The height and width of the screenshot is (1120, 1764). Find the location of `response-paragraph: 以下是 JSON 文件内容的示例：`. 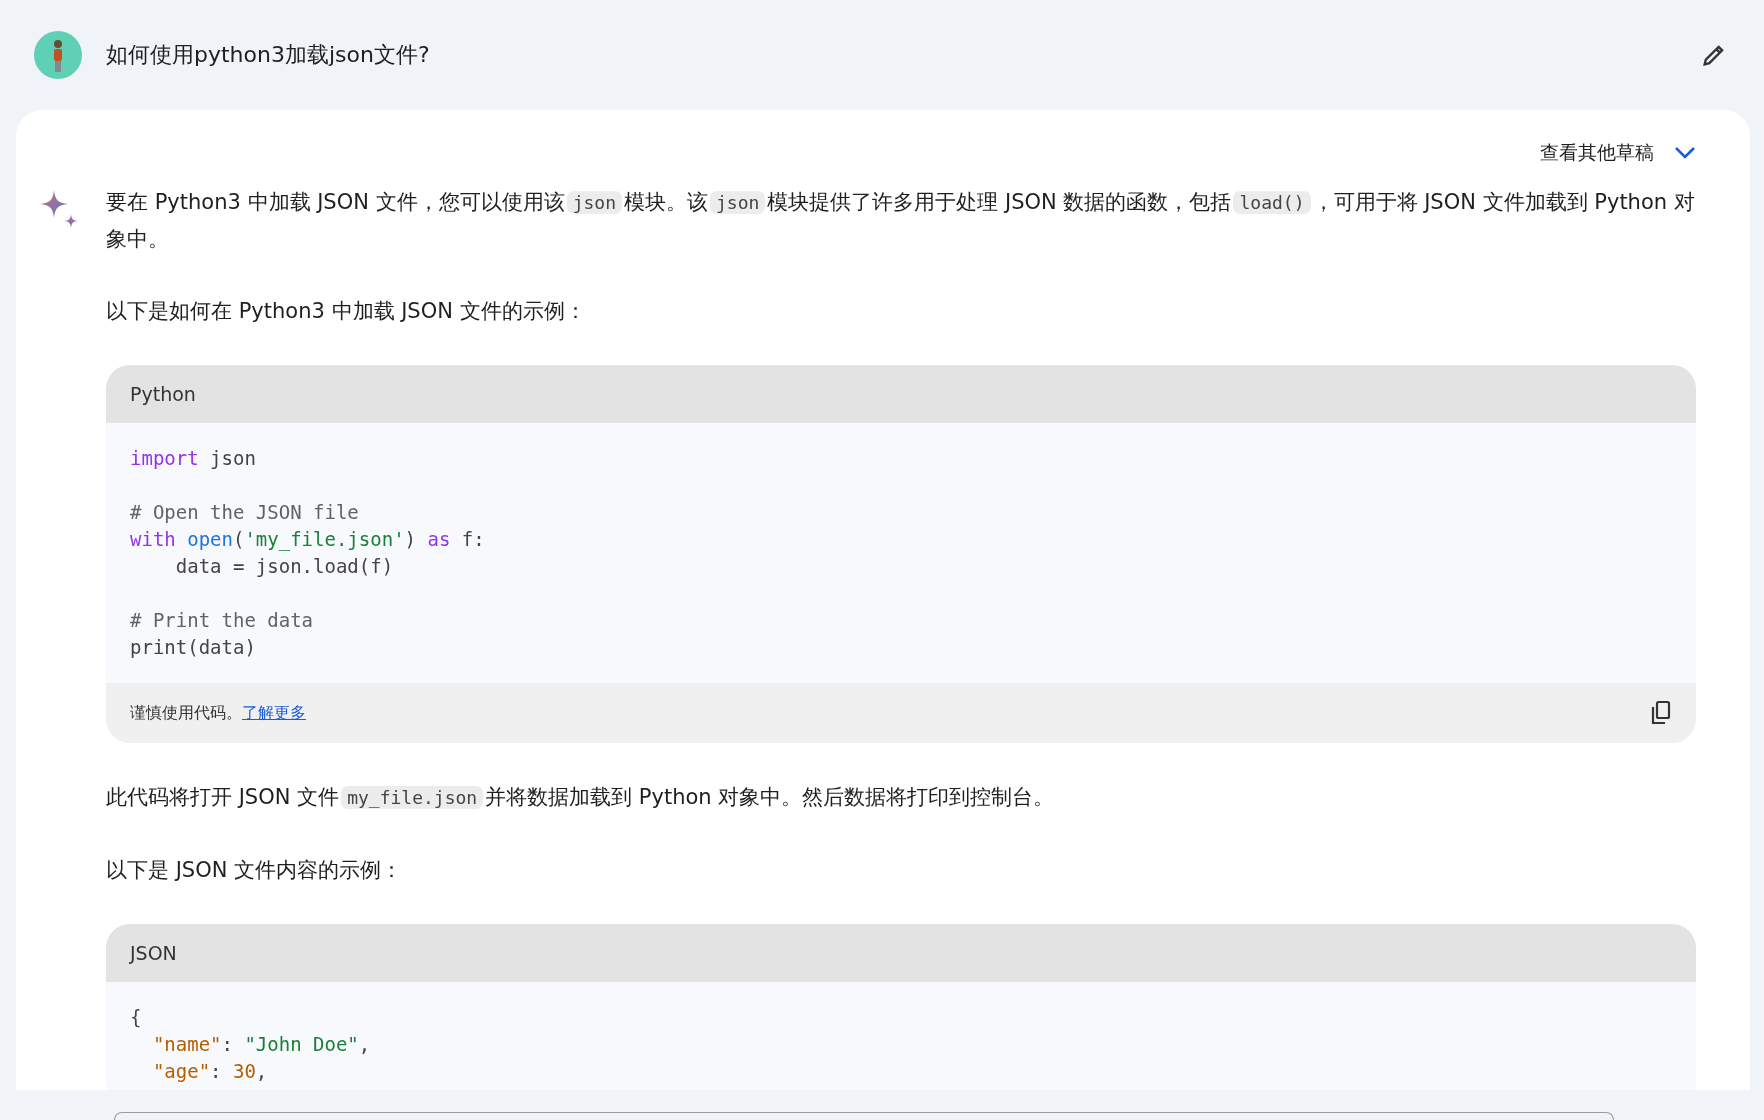

response-paragraph: 以下是 JSON 文件内容的示例： is located at coordinates (255, 870).